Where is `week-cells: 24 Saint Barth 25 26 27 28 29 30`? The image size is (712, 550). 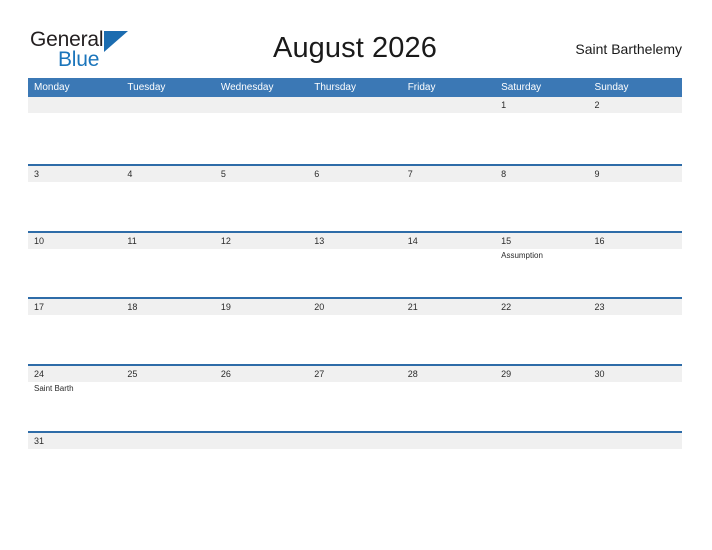 week-cells: 24 Saint Barth 25 26 27 28 29 30 is located at coordinates (355, 398).